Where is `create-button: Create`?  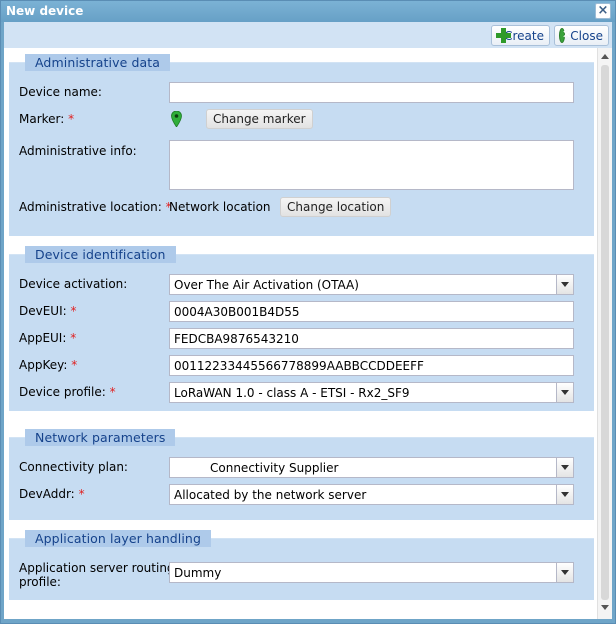 create-button: Create is located at coordinates (520, 35).